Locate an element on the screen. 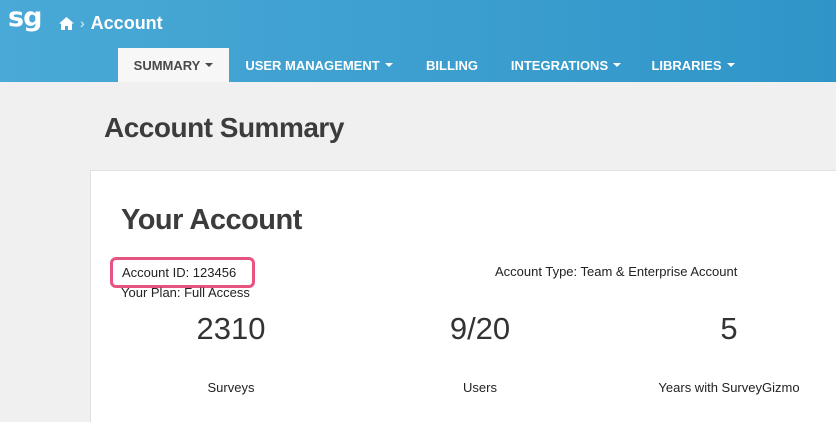 The width and height of the screenshot is (836, 422). tab-summary-label: SUMMARY is located at coordinates (167, 65).